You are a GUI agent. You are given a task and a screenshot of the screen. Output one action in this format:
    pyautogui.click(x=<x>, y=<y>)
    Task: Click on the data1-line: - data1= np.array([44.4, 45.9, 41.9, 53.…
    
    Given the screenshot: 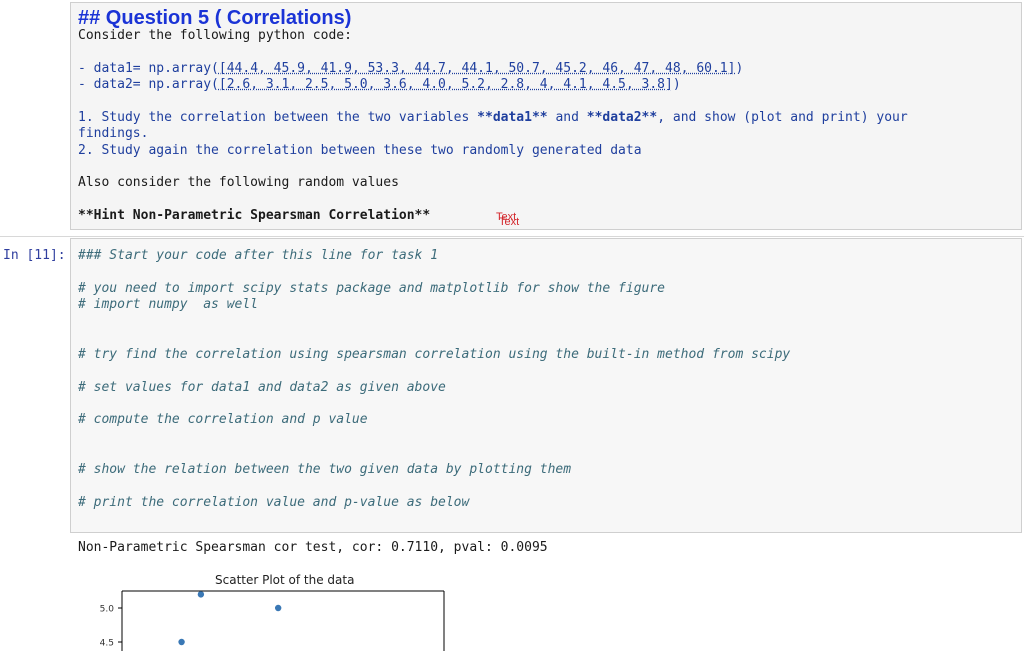 What is the action you would take?
    pyautogui.click(x=545, y=69)
    